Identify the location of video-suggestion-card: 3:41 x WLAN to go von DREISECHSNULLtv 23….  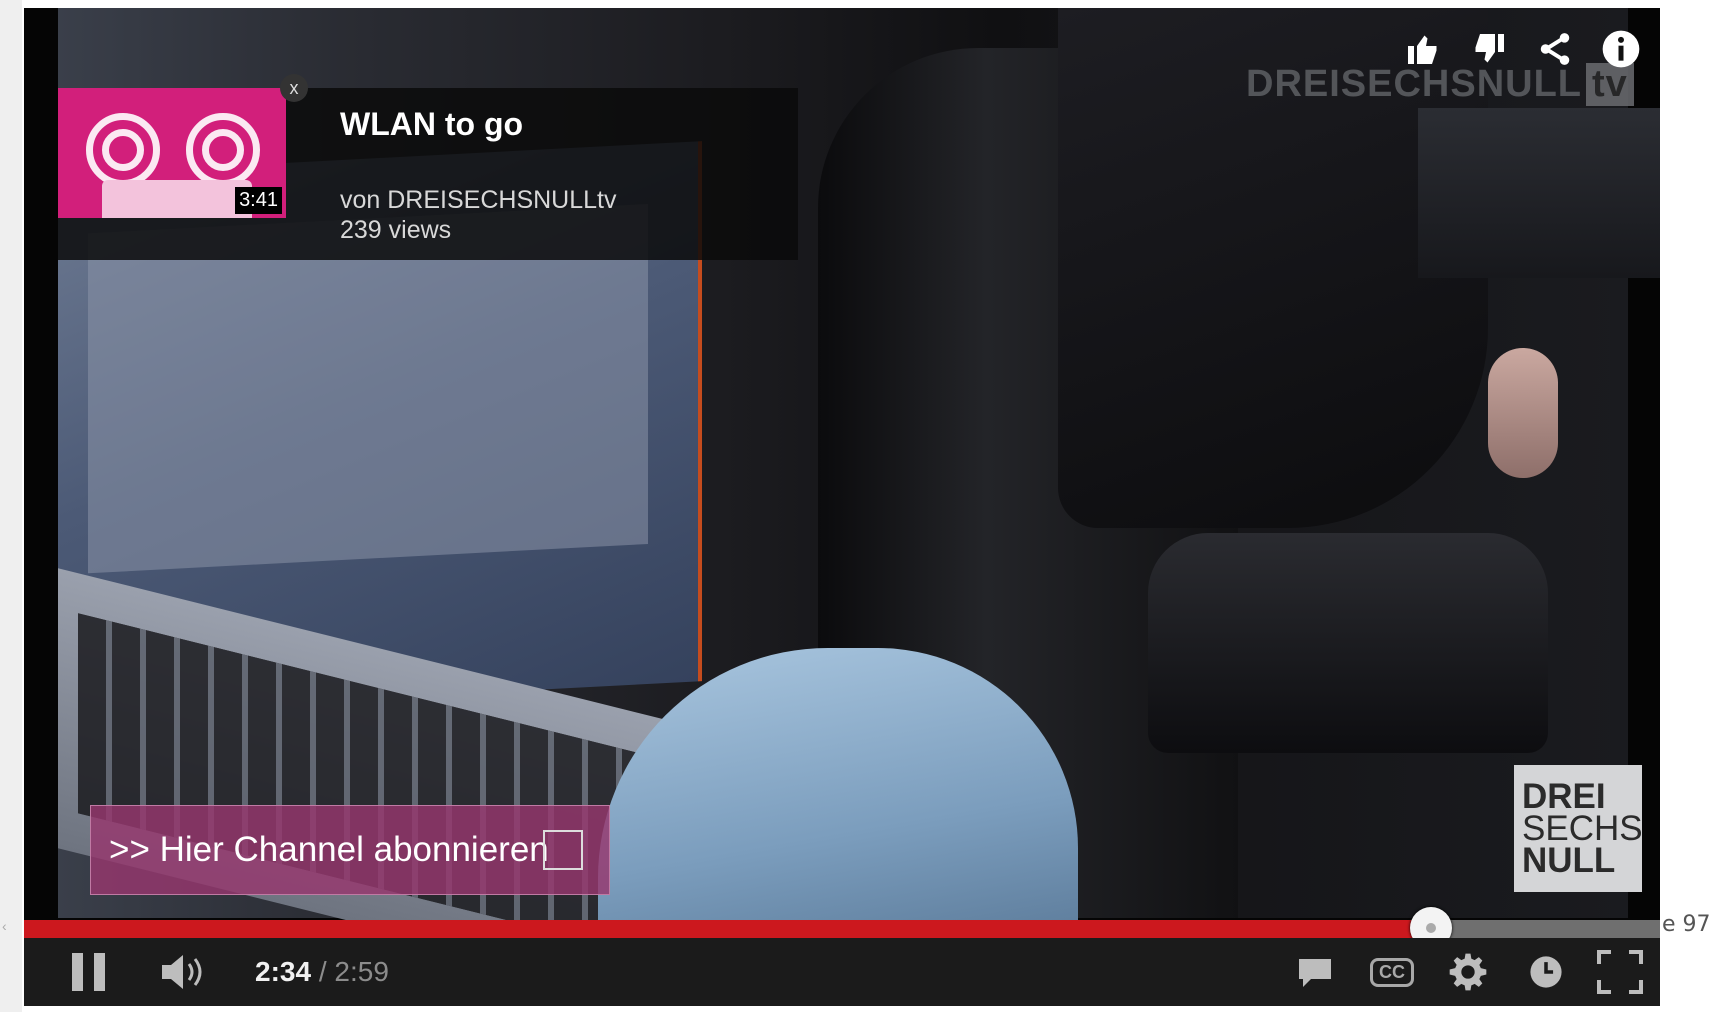
(428, 167).